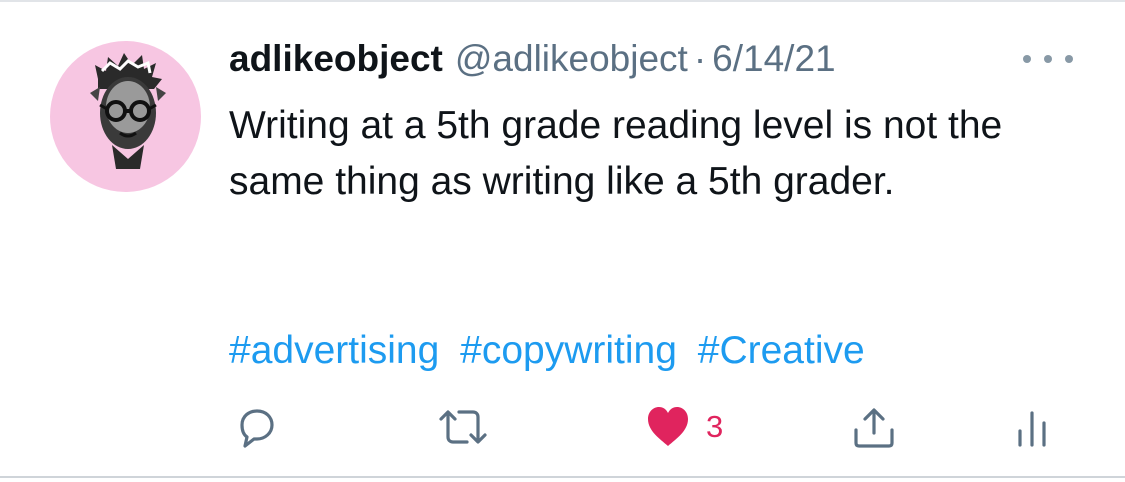 The width and height of the screenshot is (1125, 482). I want to click on more-options-button, so click(1048, 59).